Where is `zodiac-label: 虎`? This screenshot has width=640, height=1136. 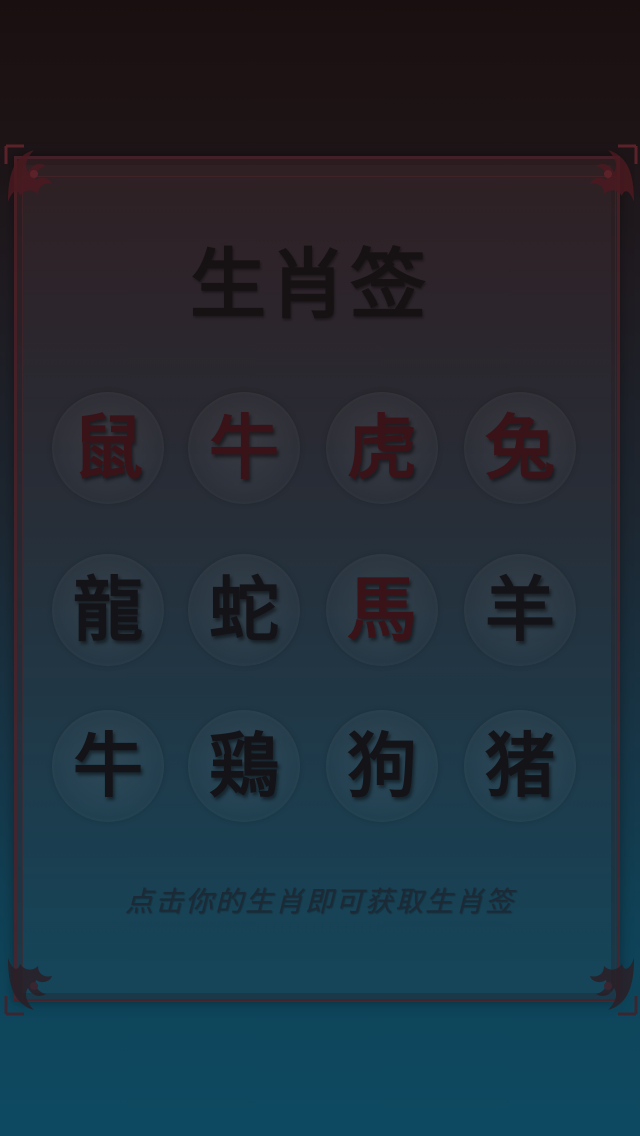
zodiac-label: 虎 is located at coordinates (382, 447).